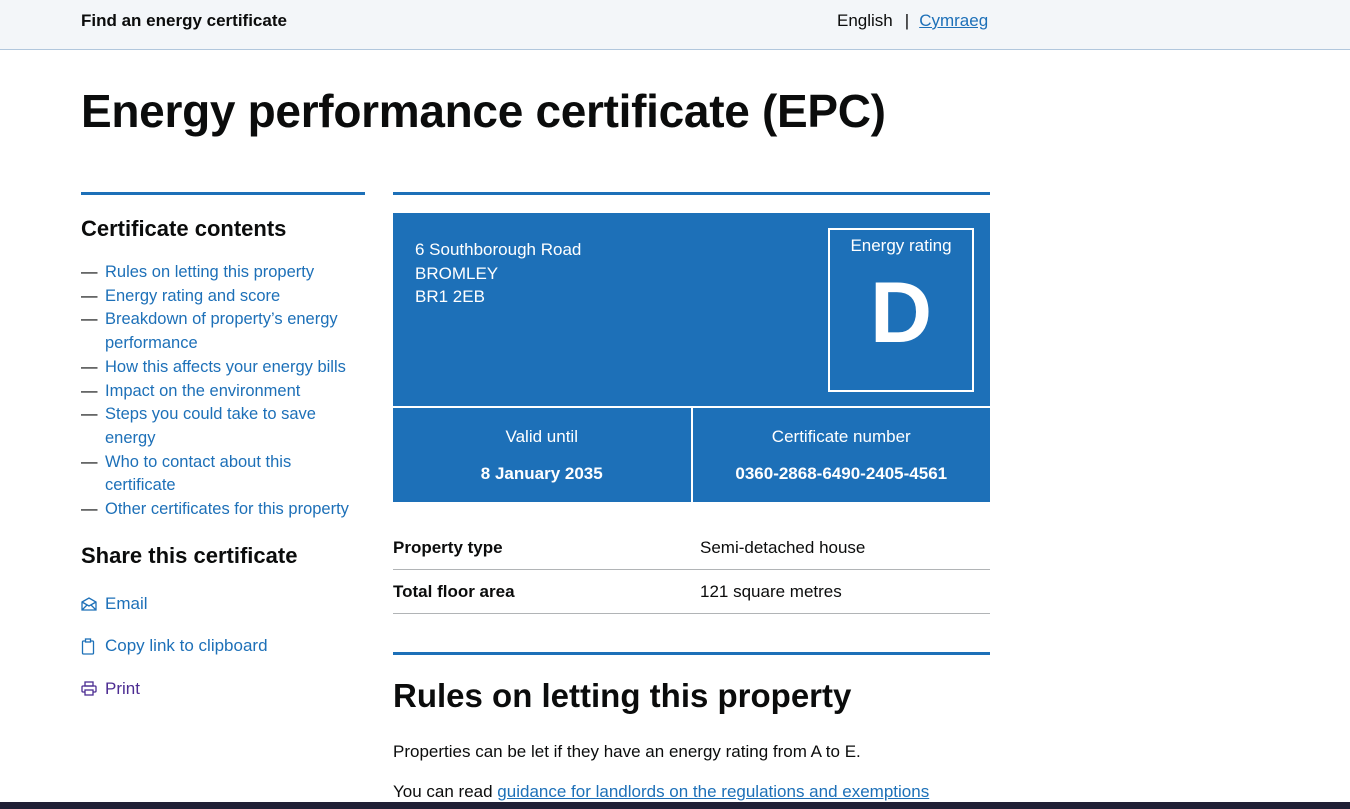 This screenshot has width=1350, height=809. Describe the element at coordinates (454, 591) in the screenshot. I see `floor-area-label: Total floor area` at that location.